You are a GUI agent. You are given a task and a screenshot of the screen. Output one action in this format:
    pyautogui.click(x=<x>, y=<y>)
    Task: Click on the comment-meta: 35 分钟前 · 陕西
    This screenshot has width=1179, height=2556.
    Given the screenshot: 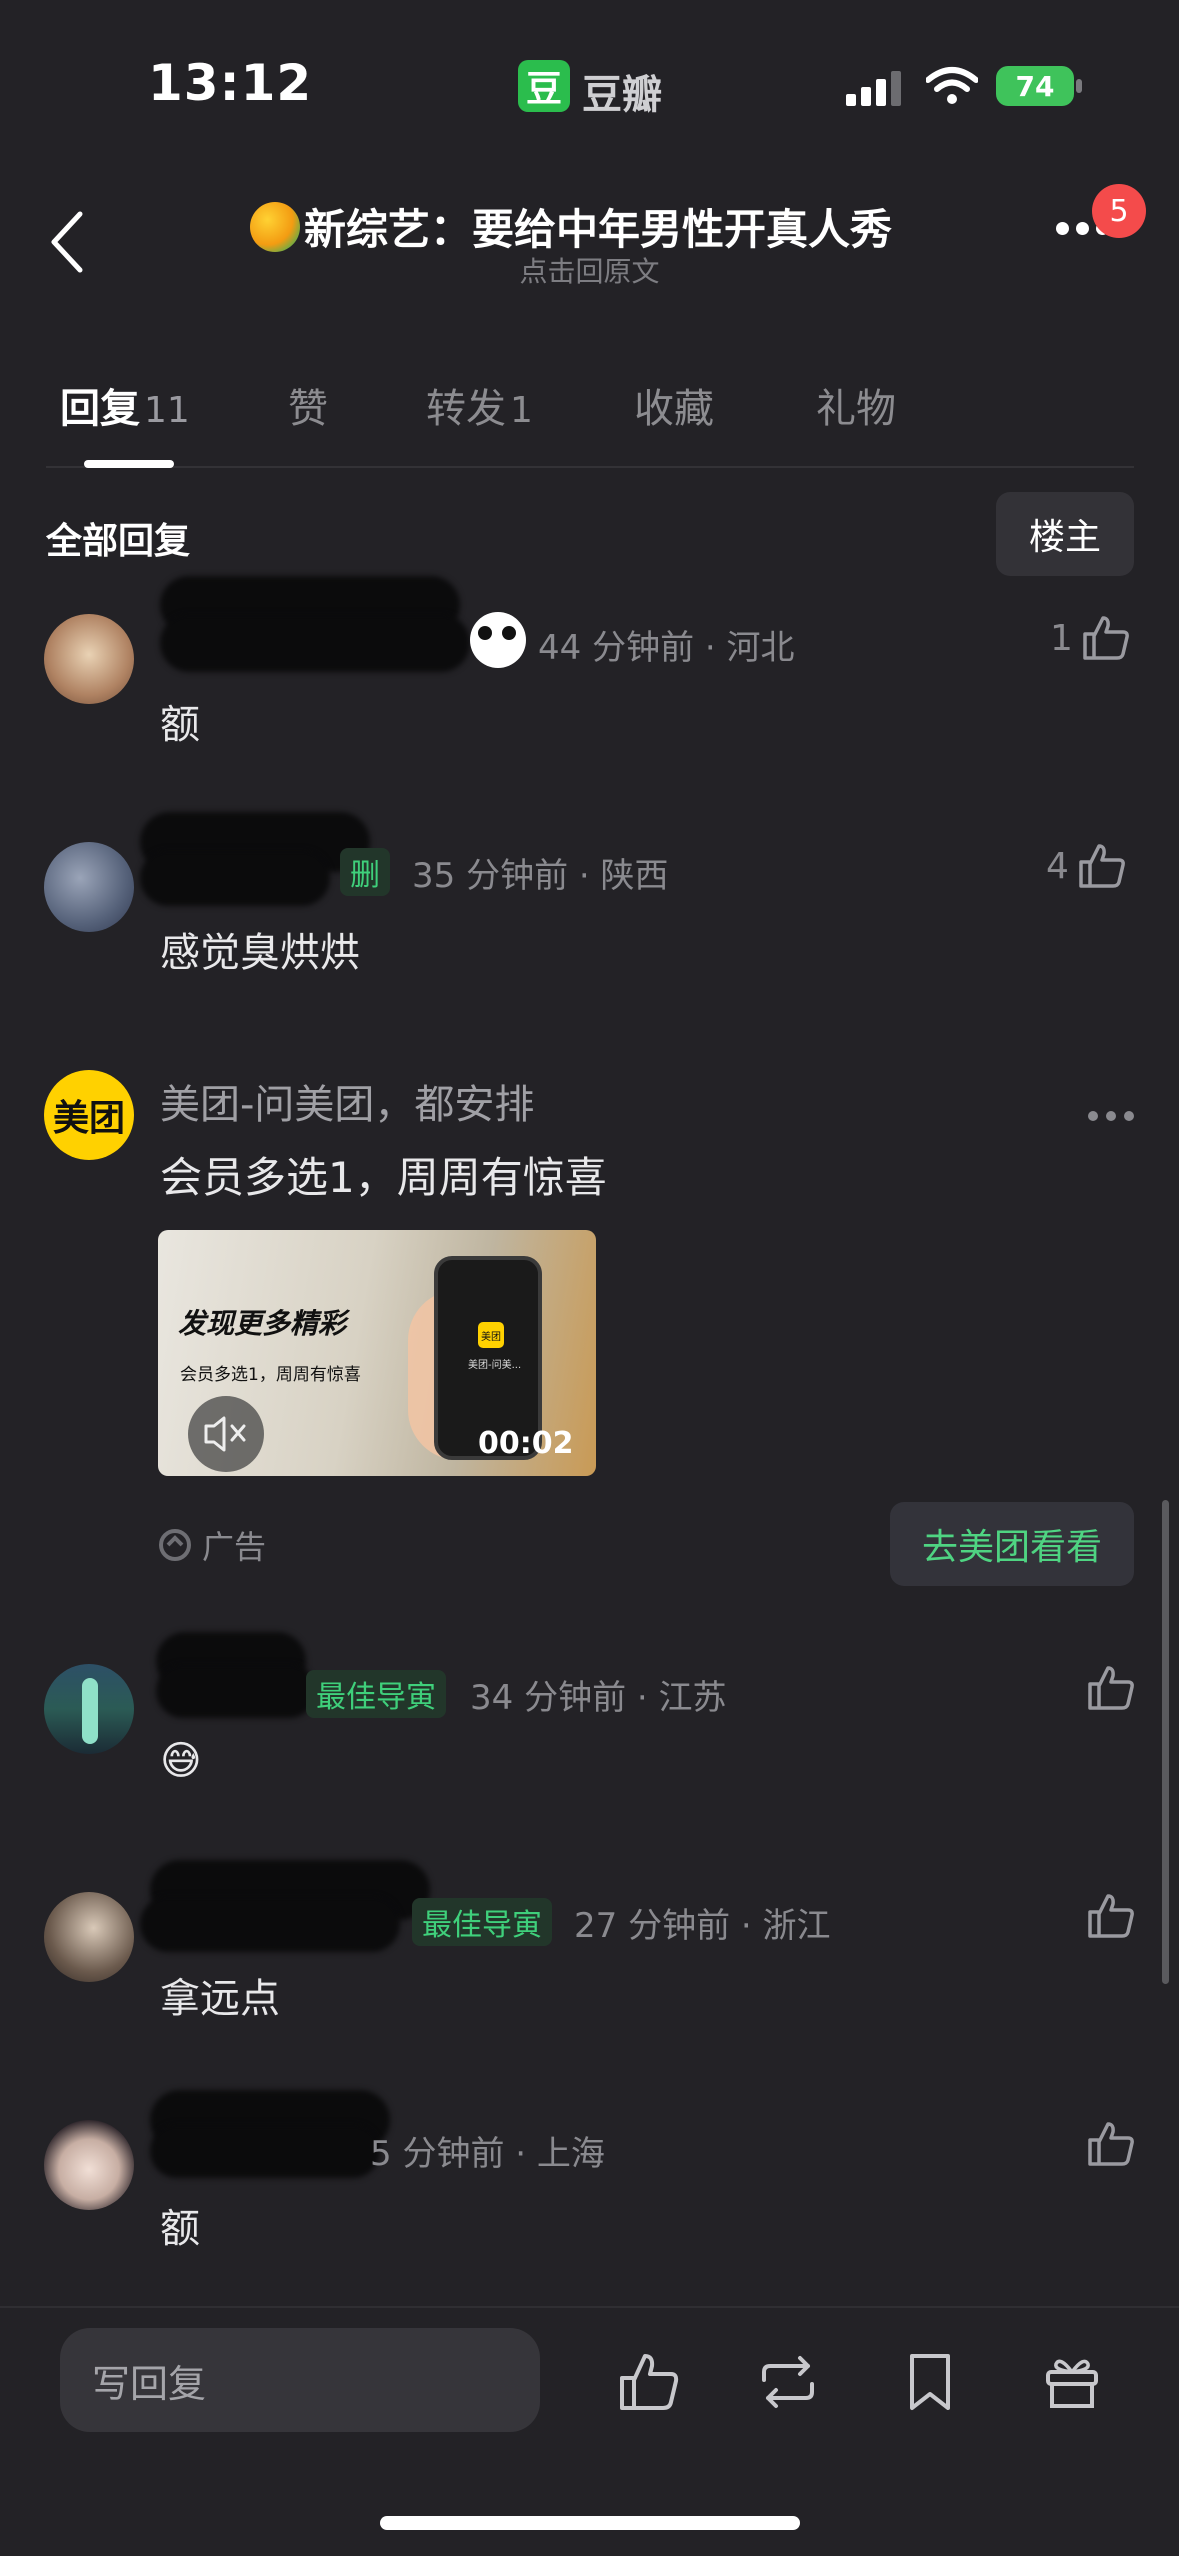 What is the action you would take?
    pyautogui.click(x=540, y=876)
    